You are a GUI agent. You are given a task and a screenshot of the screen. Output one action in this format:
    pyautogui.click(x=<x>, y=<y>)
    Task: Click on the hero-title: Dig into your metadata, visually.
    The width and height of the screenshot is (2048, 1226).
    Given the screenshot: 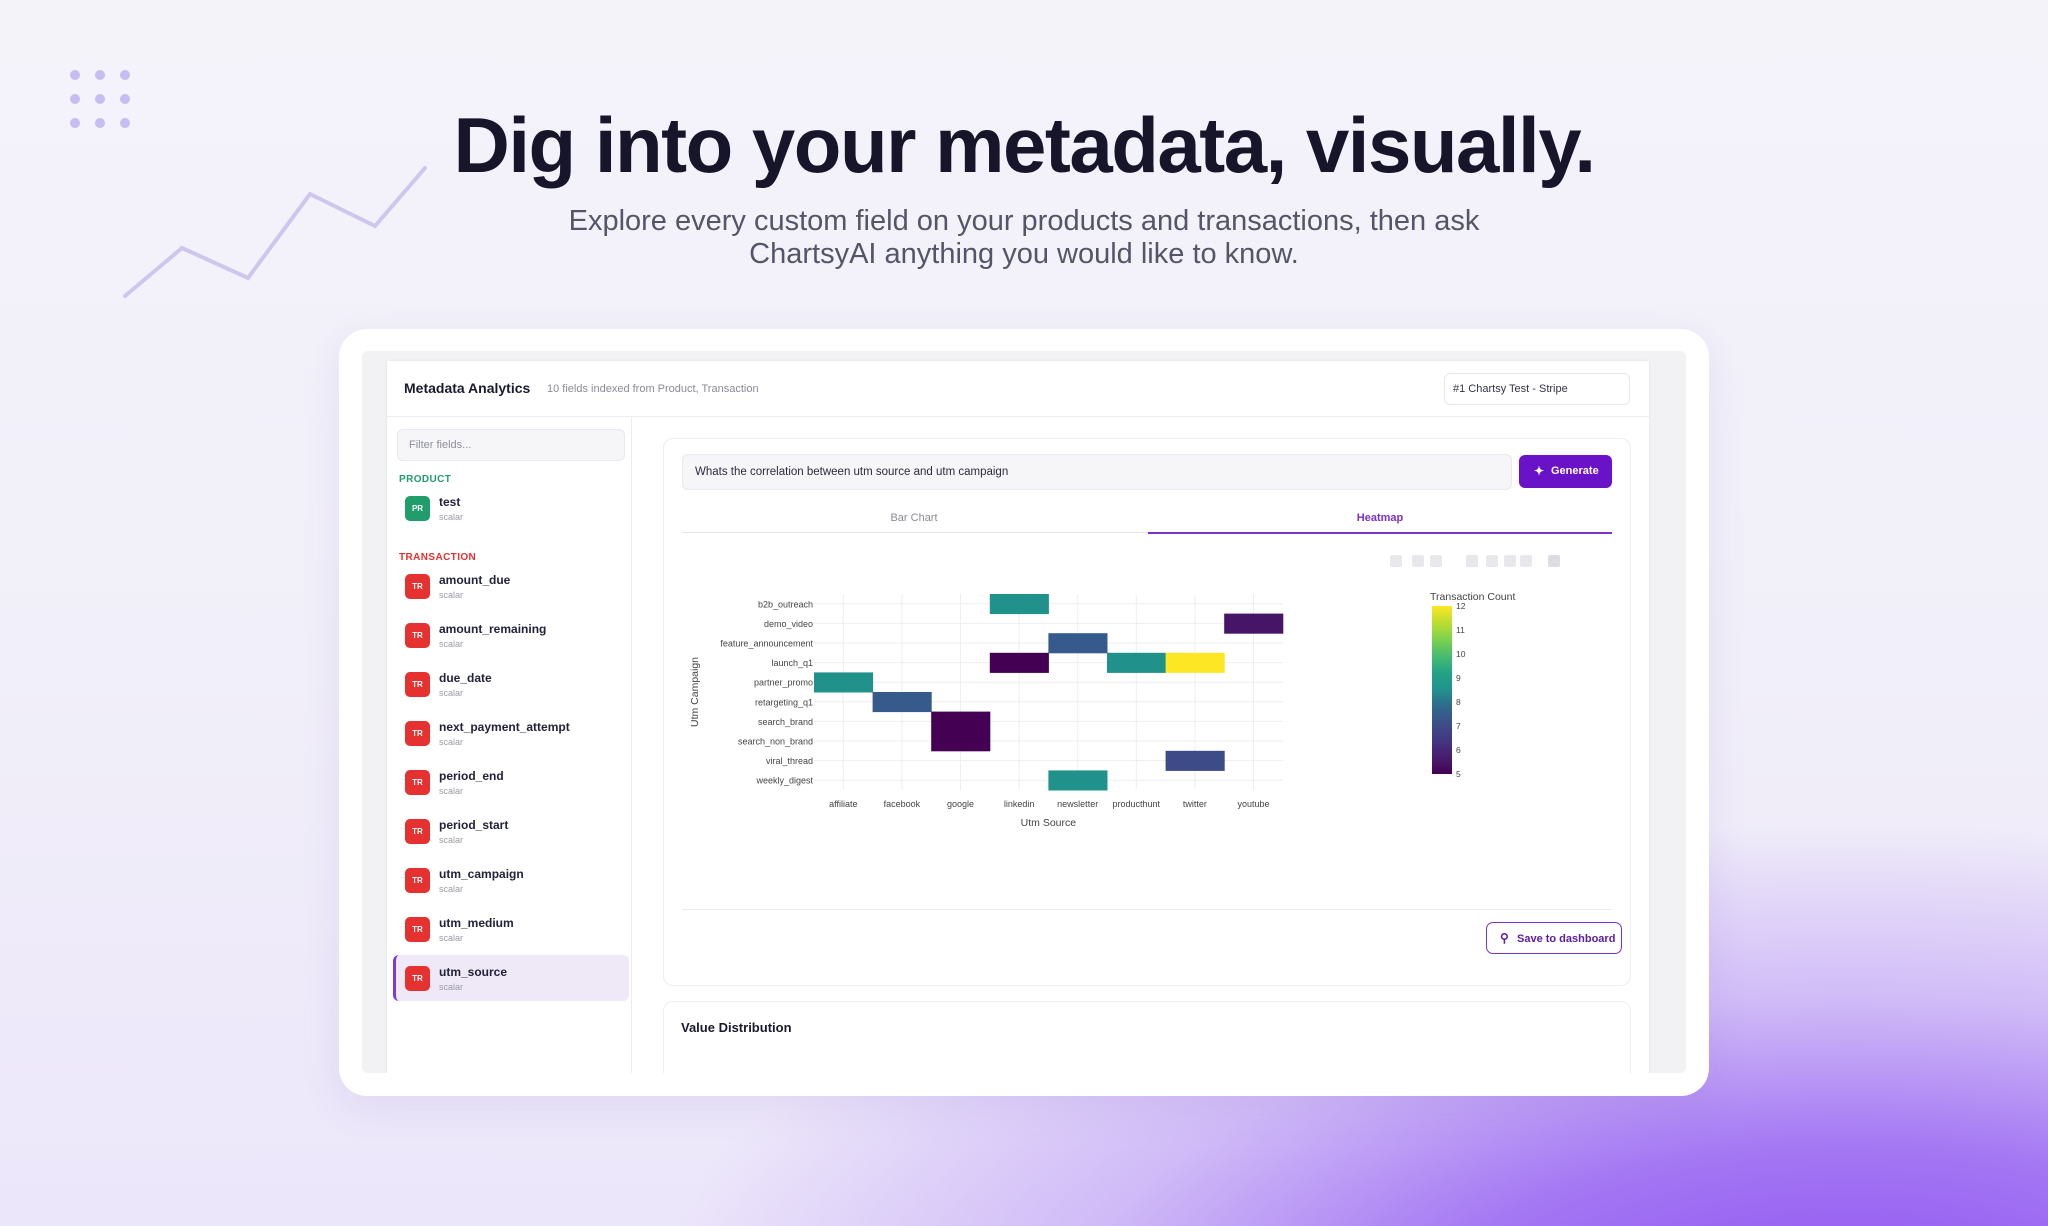 What is the action you would take?
    pyautogui.click(x=1025, y=145)
    